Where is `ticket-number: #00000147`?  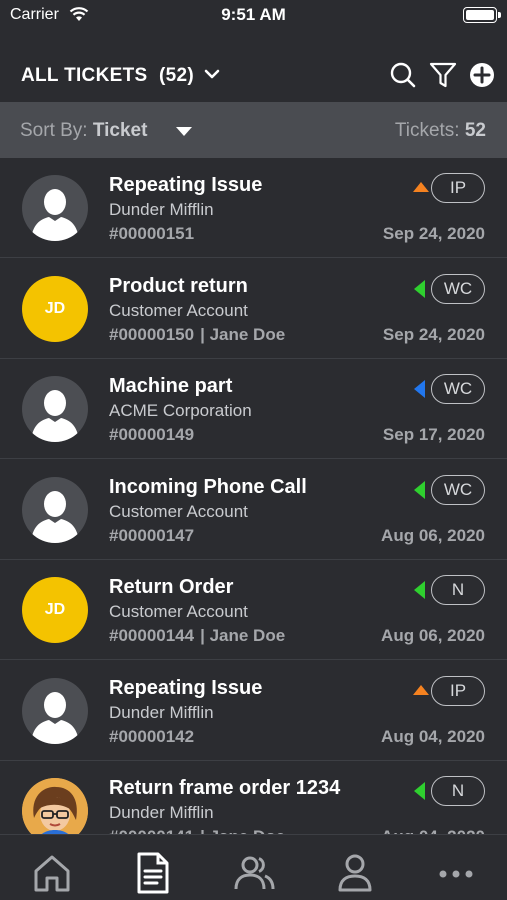
ticket-number: #00000147 is located at coordinates (152, 535).